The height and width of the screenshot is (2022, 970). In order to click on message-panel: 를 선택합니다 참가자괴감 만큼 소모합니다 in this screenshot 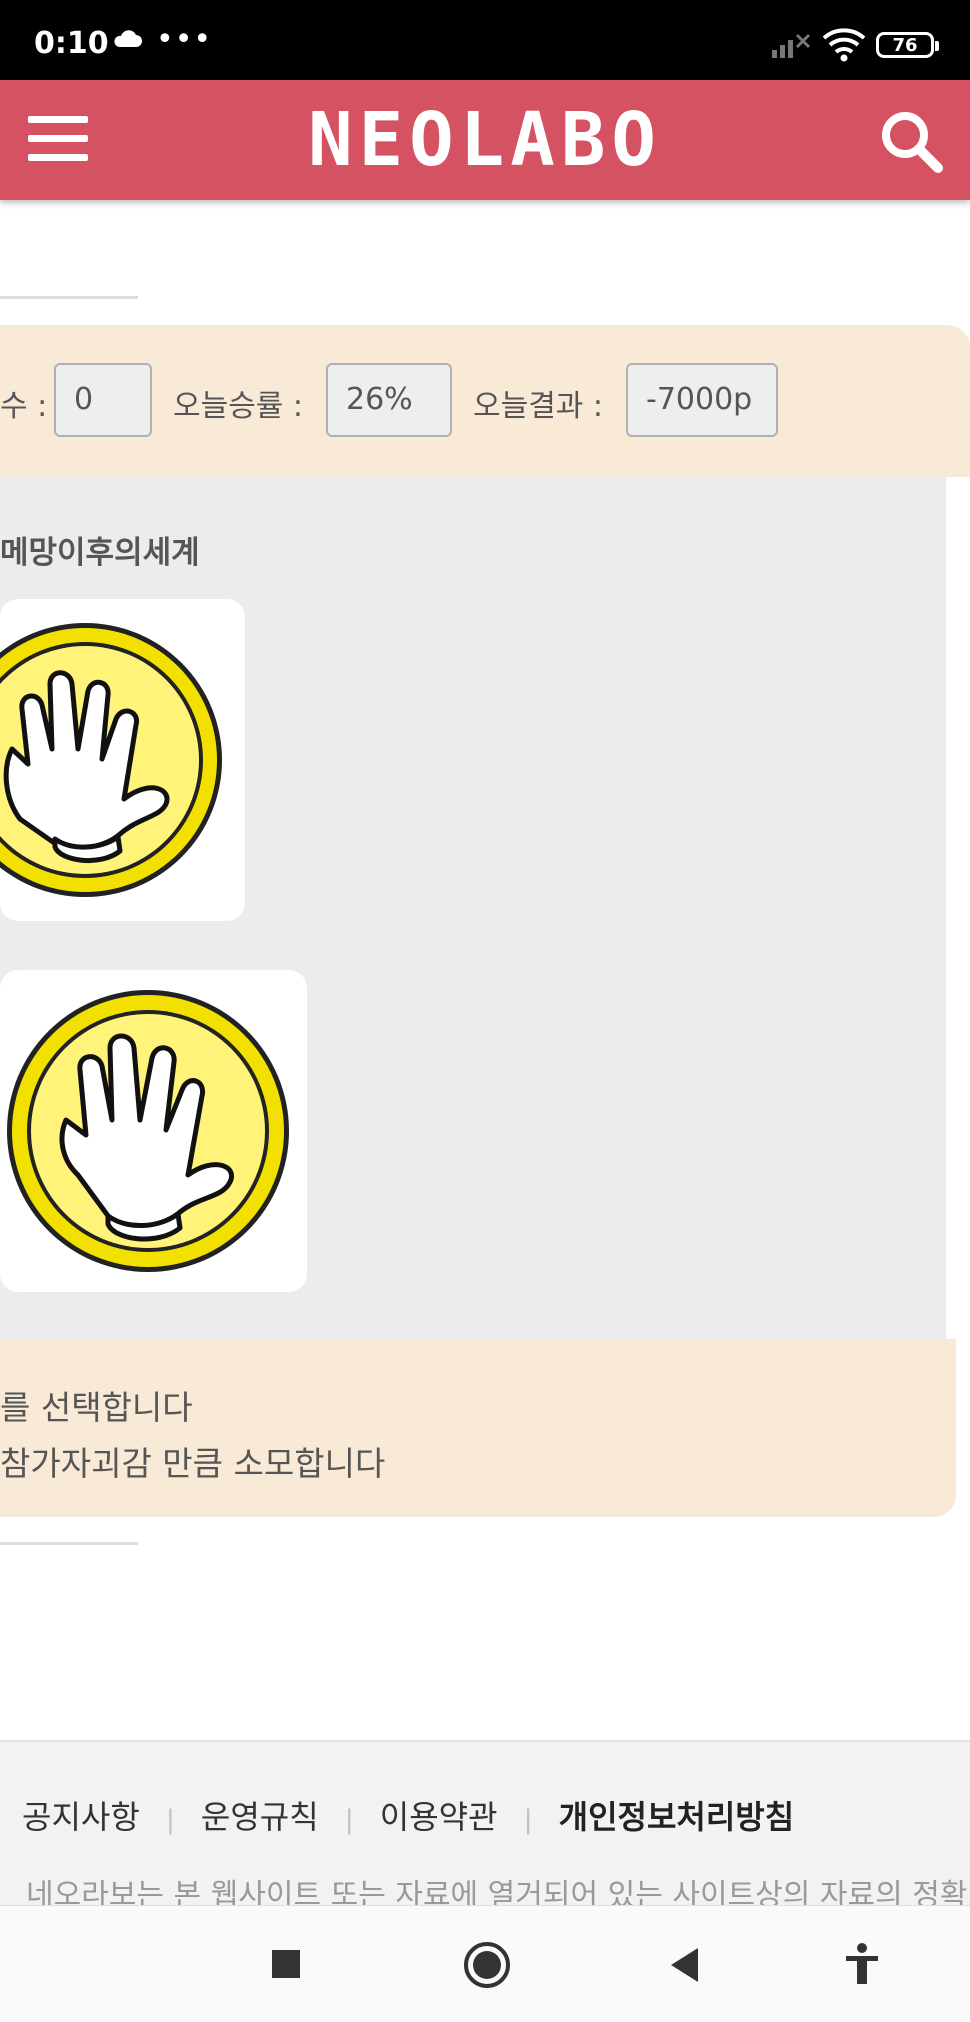, I will do `click(478, 1428)`.